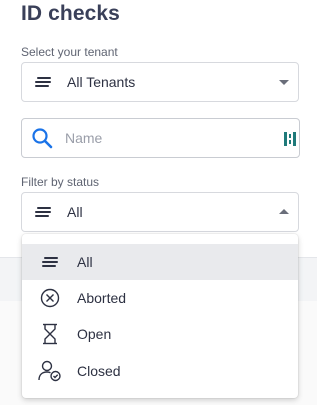  I want to click on search-input, so click(165, 138).